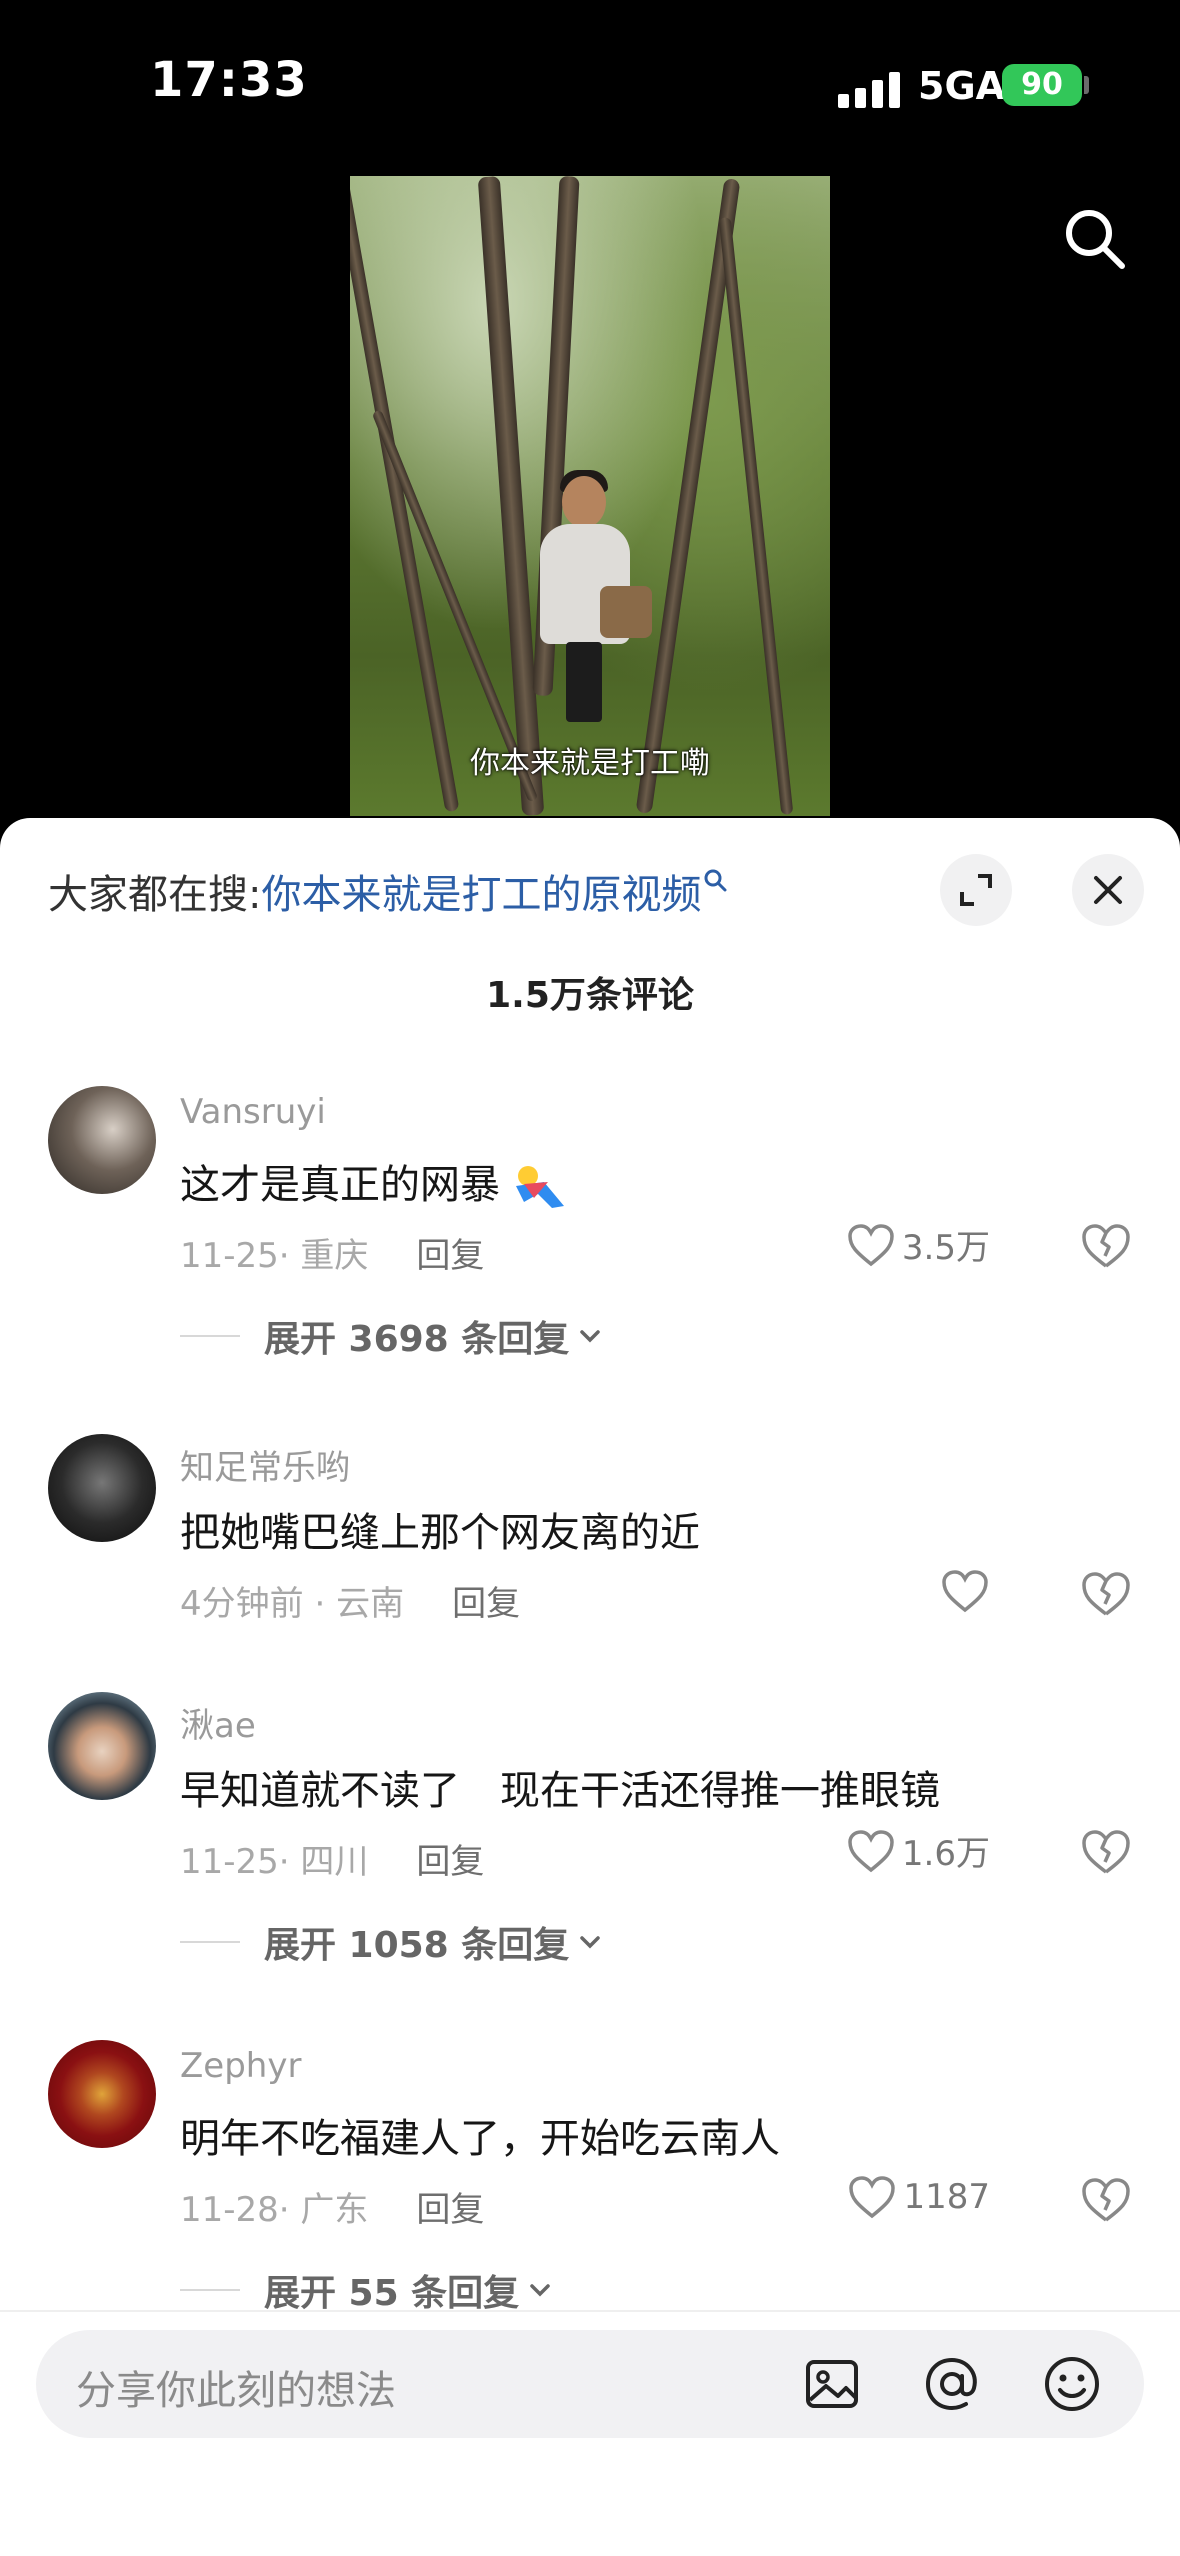  I want to click on person-bag, so click(626, 612).